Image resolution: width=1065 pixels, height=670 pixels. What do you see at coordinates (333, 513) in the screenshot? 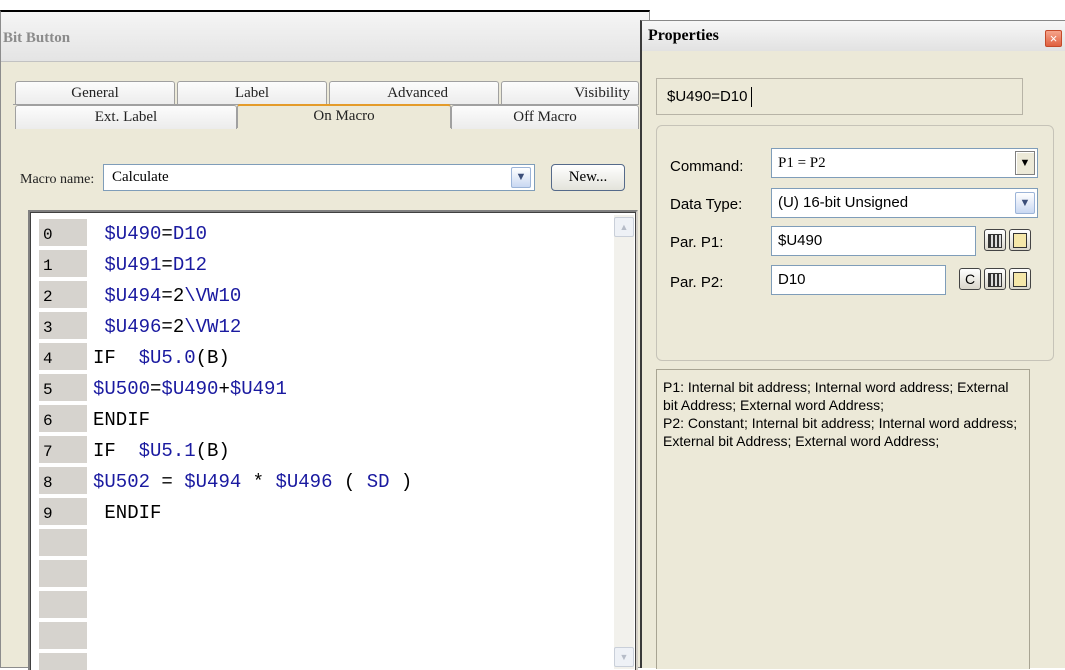
I see `macro-line: 9 ENDIF` at bounding box center [333, 513].